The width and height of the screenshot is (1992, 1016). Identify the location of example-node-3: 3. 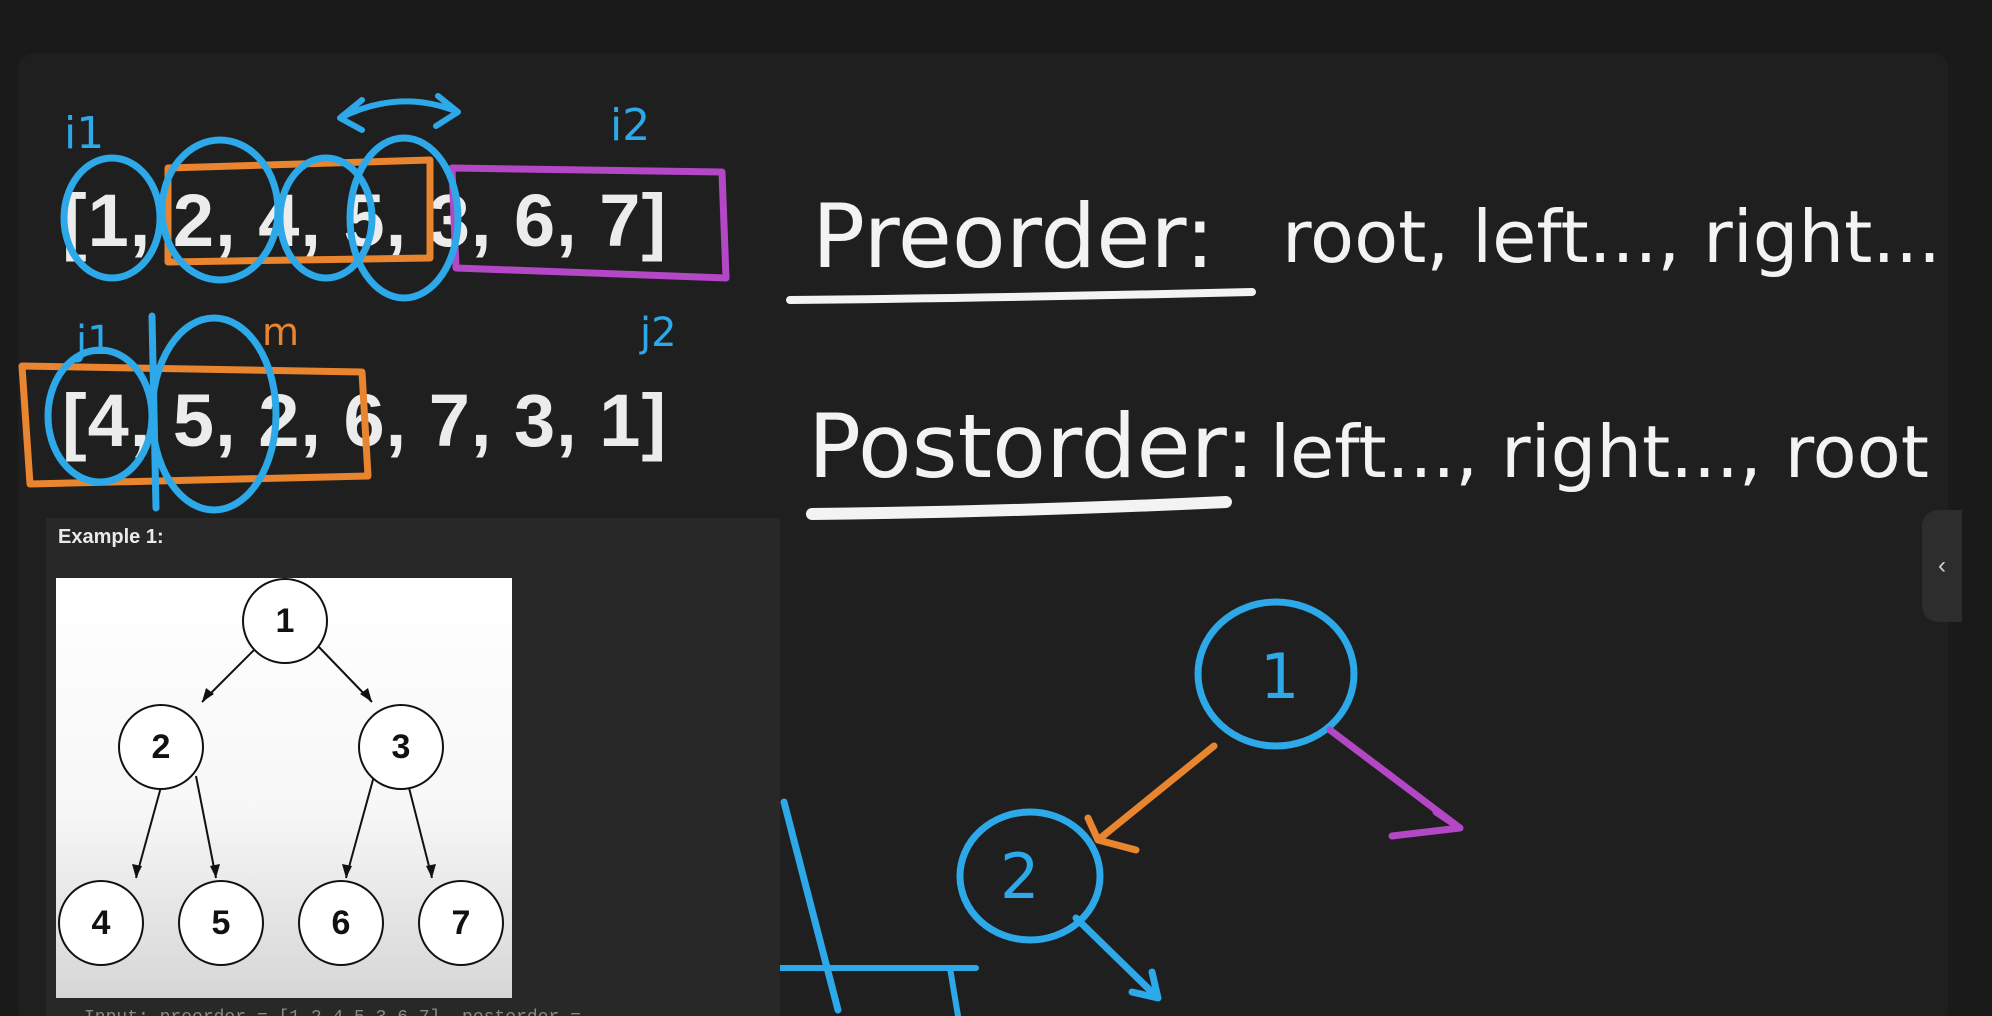
(401, 747).